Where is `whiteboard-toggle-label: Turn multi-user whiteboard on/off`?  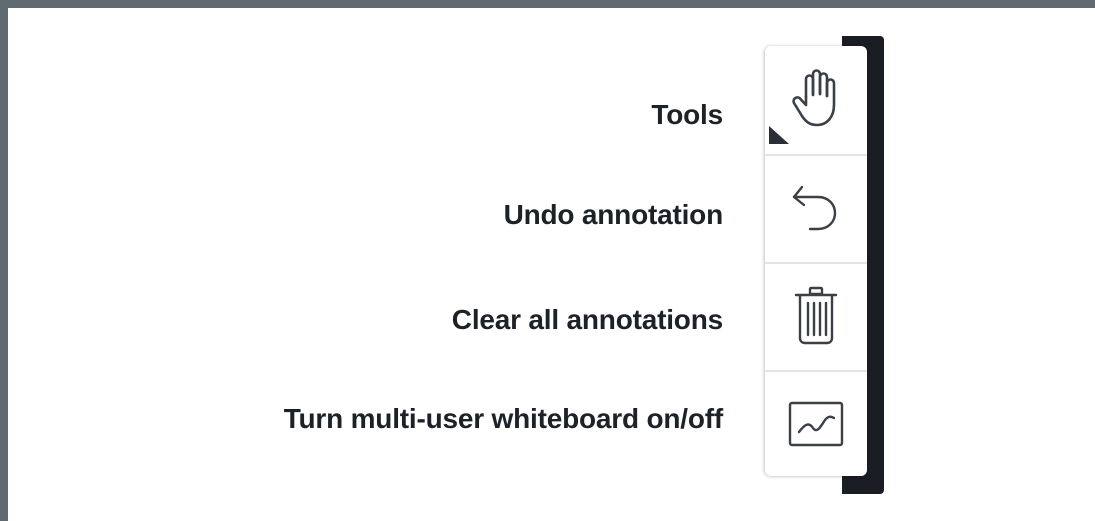 whiteboard-toggle-label: Turn multi-user whiteboard on/off is located at coordinates (503, 418).